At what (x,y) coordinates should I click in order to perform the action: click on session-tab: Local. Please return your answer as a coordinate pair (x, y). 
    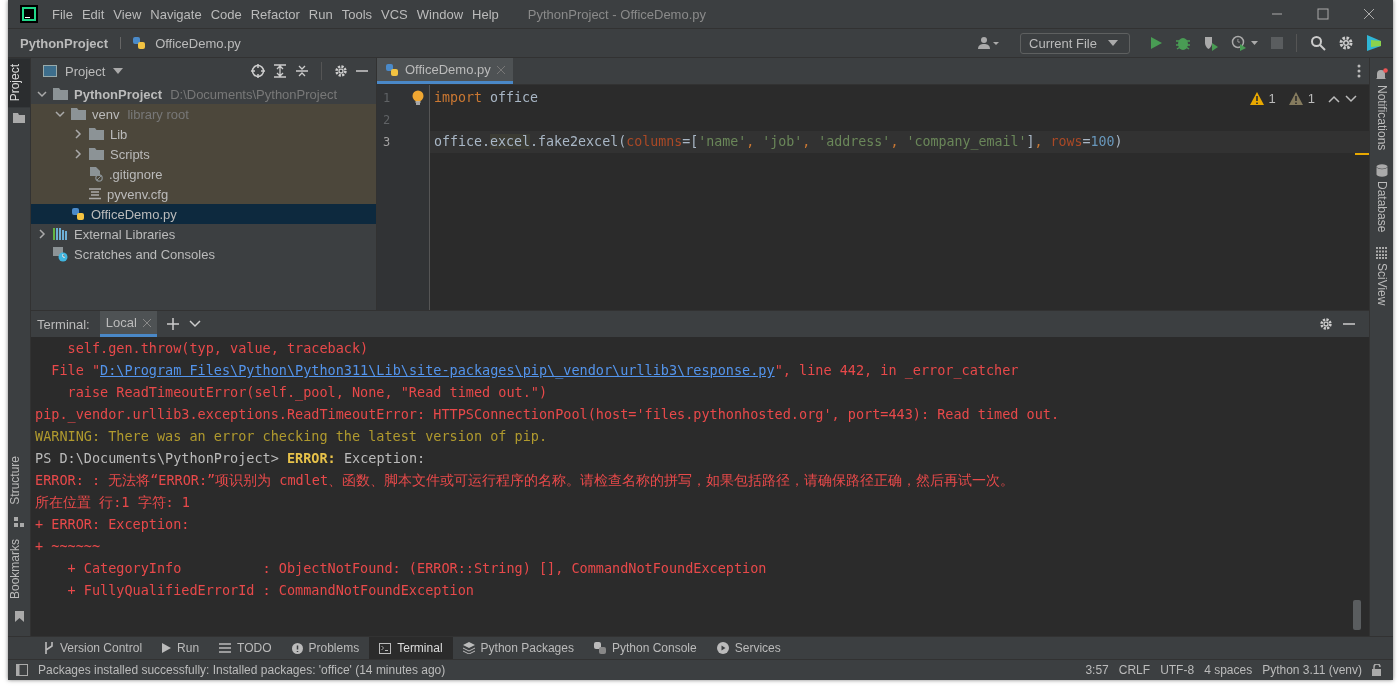
    Looking at the image, I should click on (128, 324).